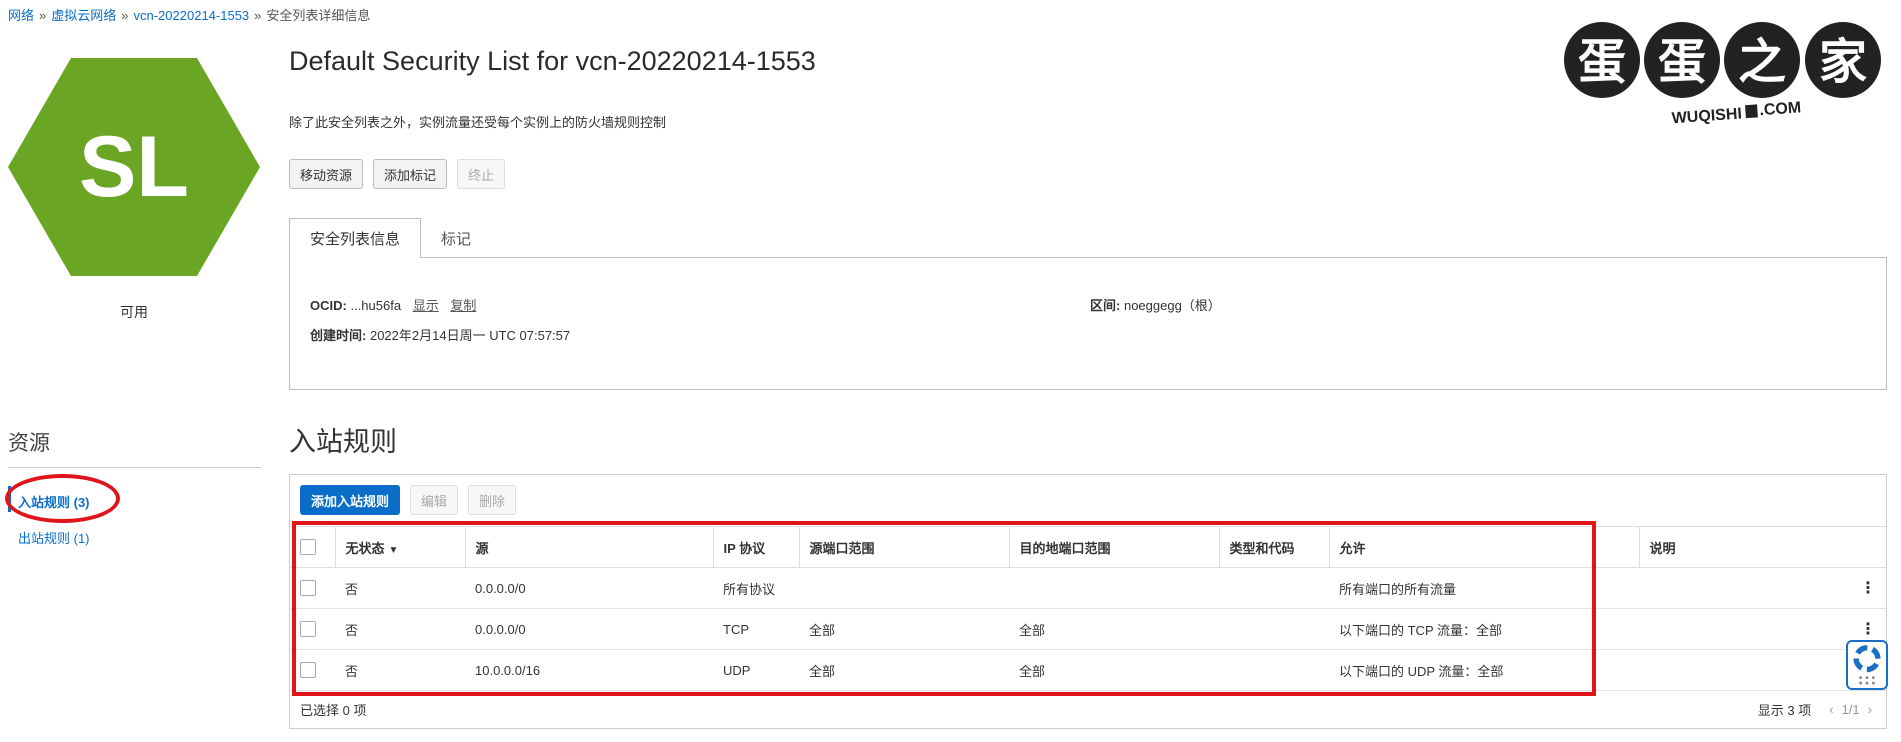  Describe the element at coordinates (134, 312) in the screenshot. I see `status-text: 可用` at that location.